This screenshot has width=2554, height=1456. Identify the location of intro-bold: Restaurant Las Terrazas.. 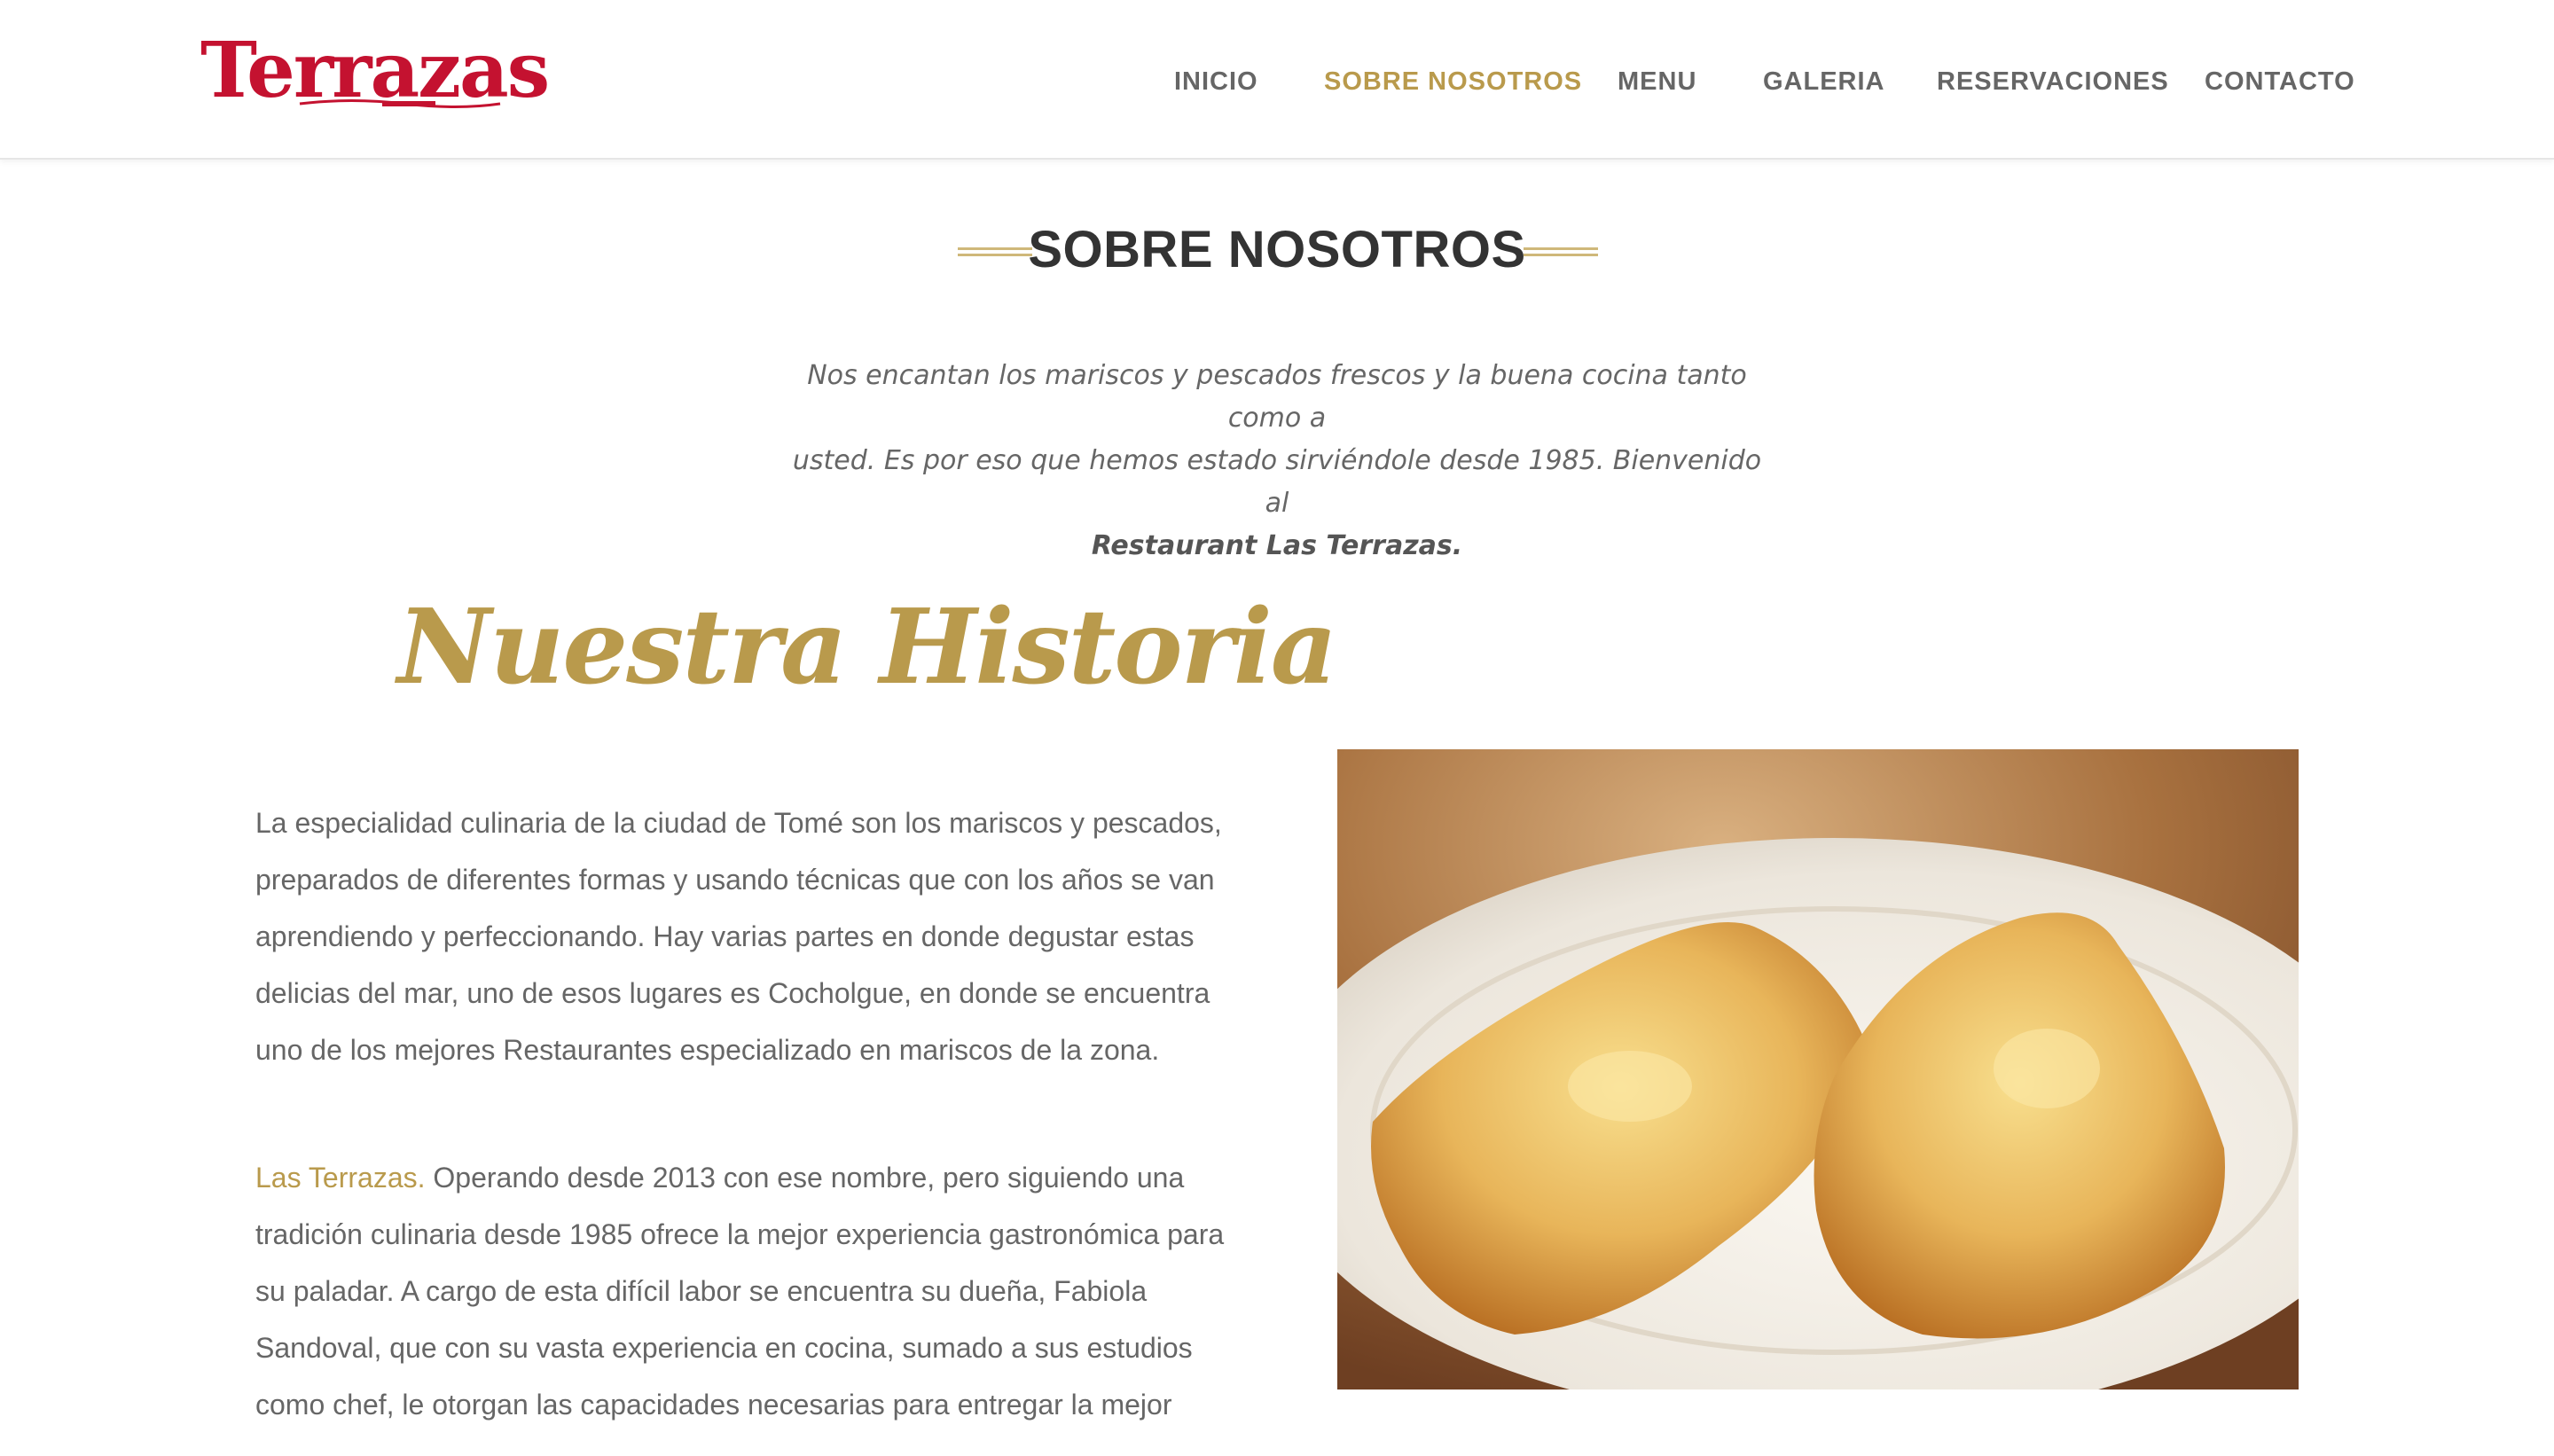
(1277, 545).